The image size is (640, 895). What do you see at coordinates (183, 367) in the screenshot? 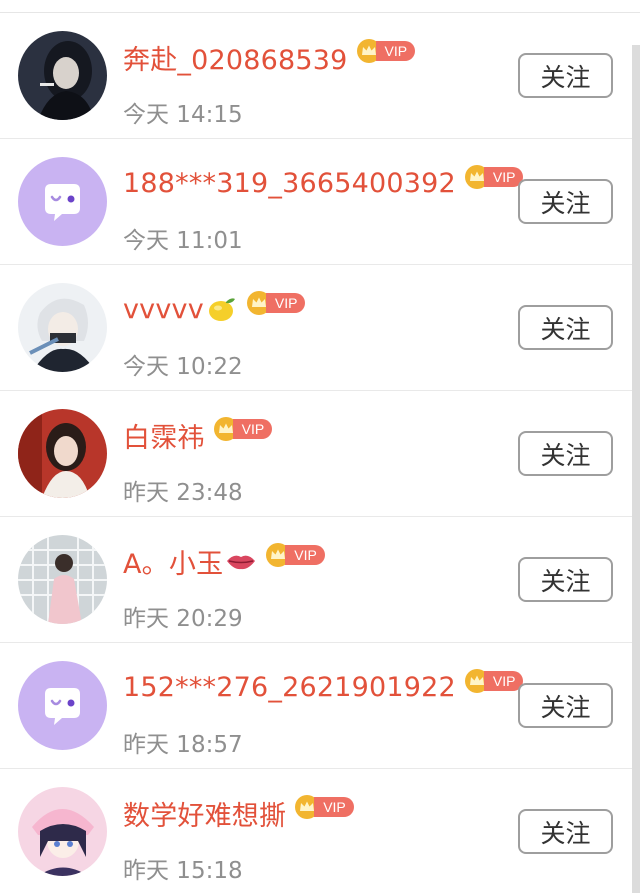
I see `timestamp: 今天 10:22` at bounding box center [183, 367].